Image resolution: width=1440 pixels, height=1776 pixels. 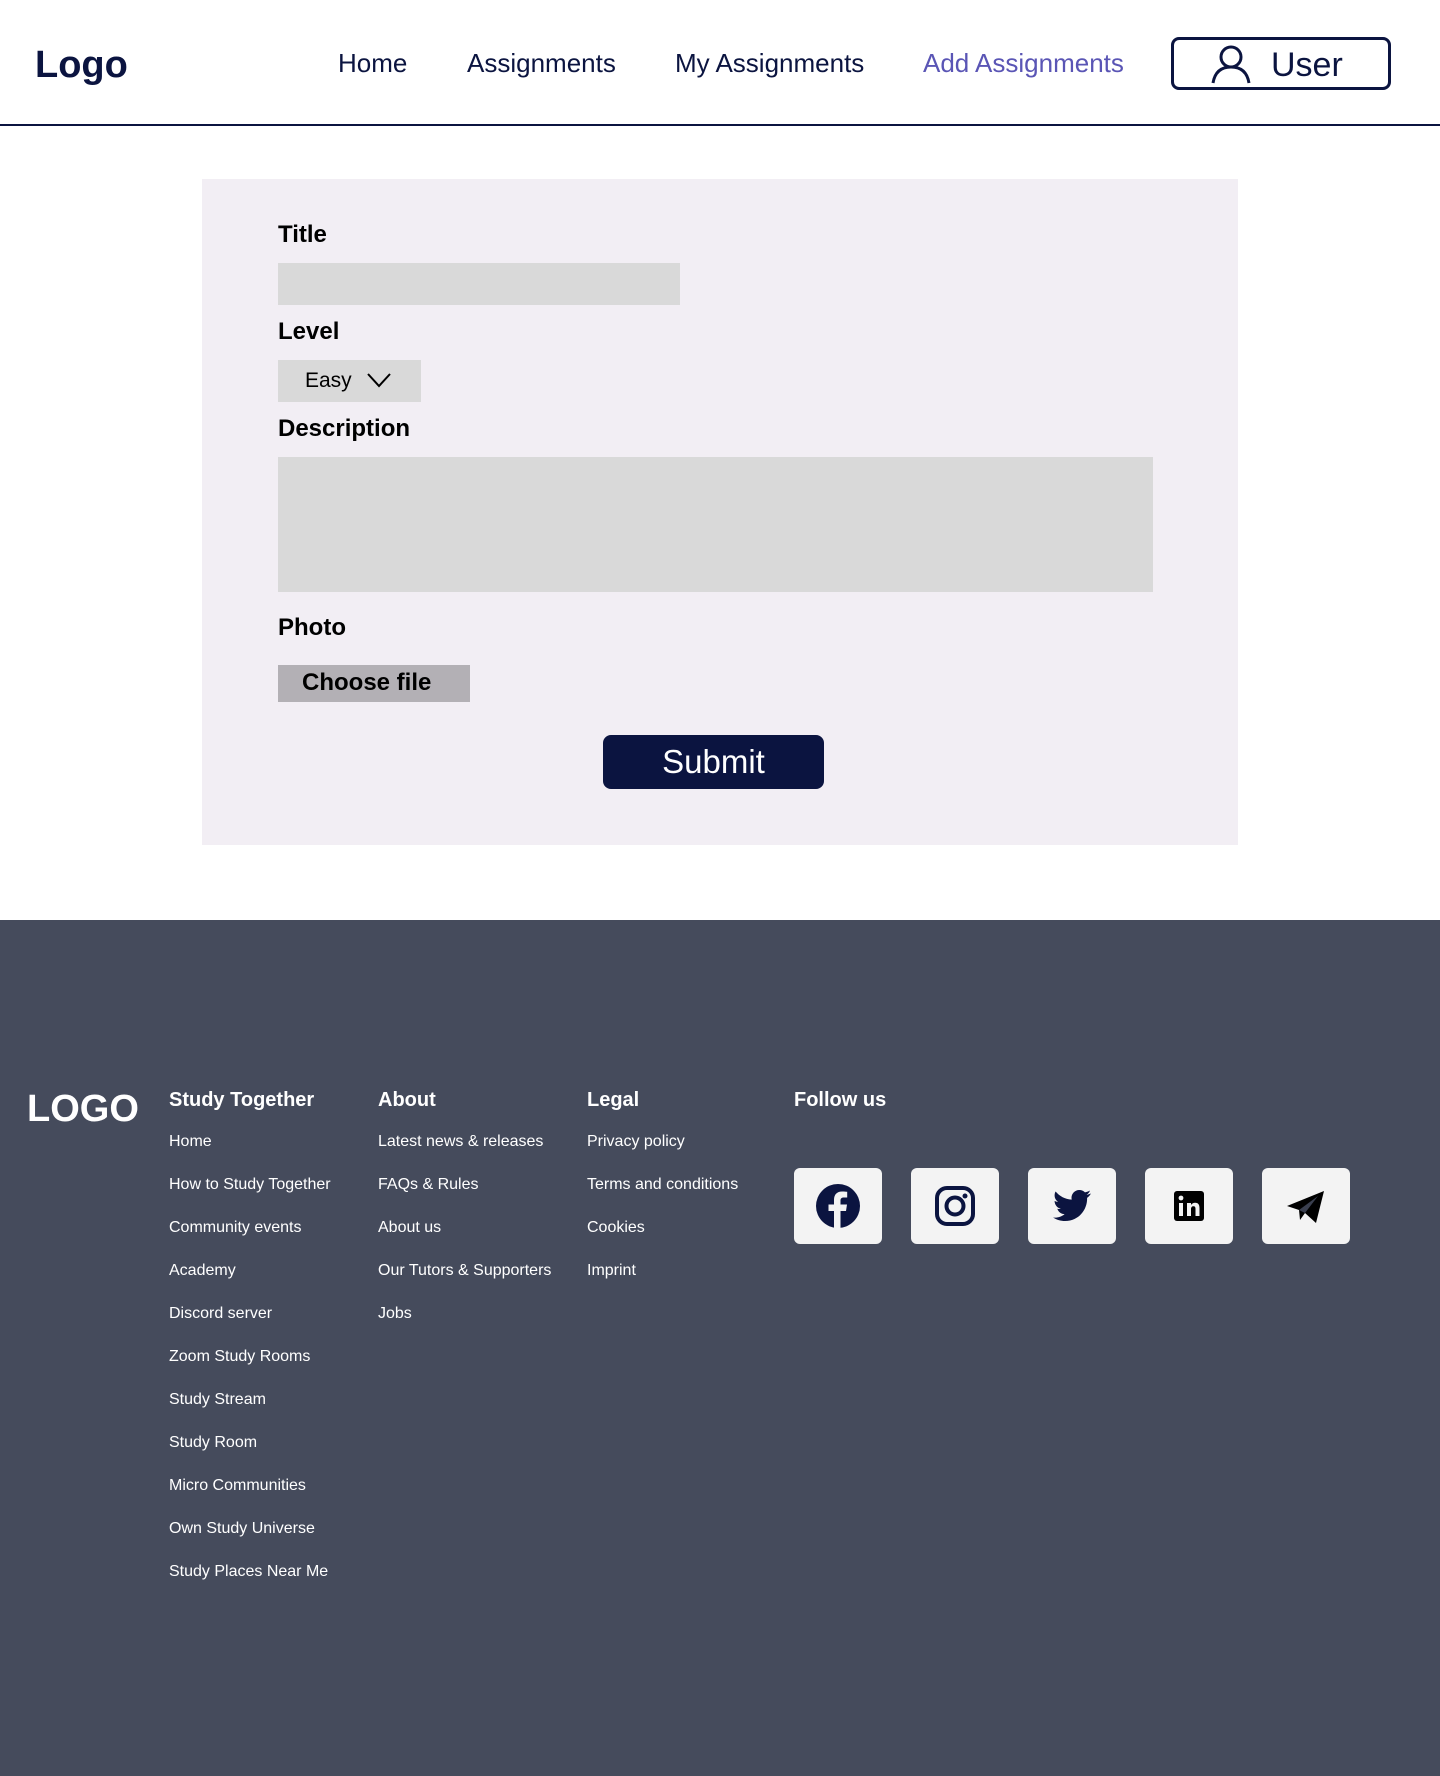 I want to click on footer-link: Terms and conditions, so click(x=662, y=1197).